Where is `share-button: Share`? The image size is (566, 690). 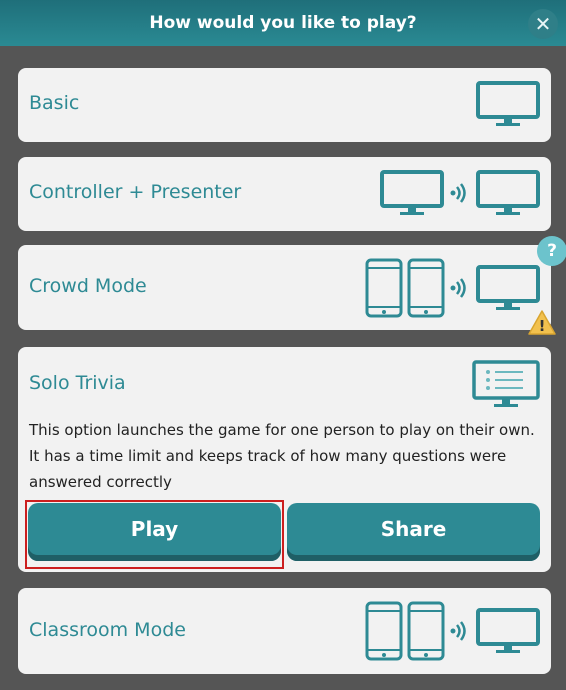
share-button: Share is located at coordinates (413, 532).